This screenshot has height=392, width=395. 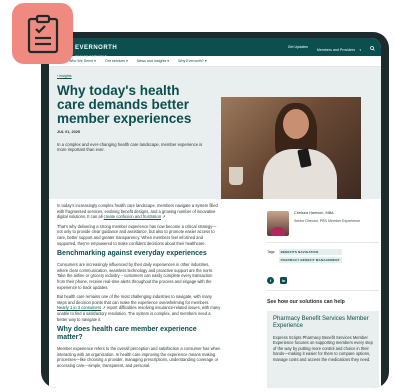 What do you see at coordinates (372, 47) in the screenshot?
I see `search-icon` at bounding box center [372, 47].